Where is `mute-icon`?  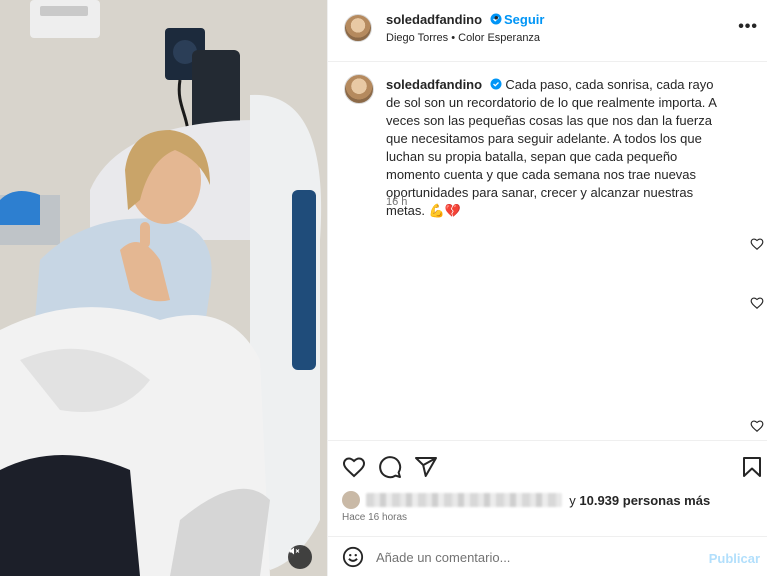
mute-icon is located at coordinates (294, 551).